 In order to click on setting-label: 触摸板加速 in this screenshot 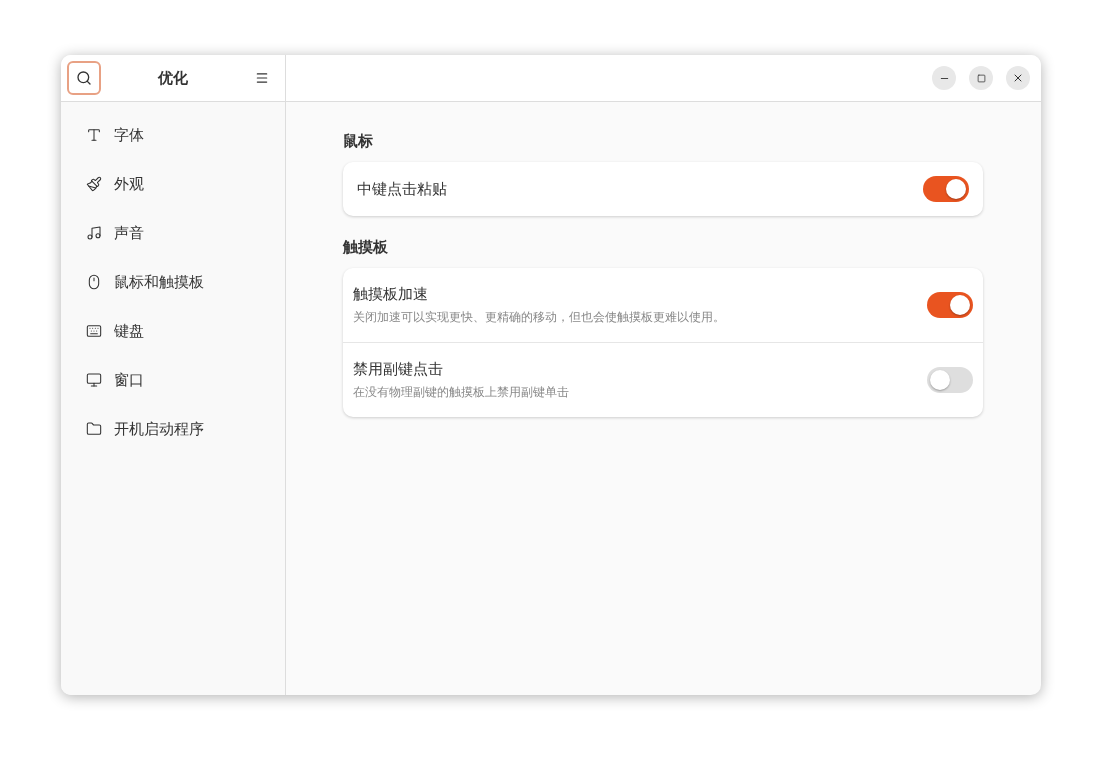, I will do `click(391, 294)`.